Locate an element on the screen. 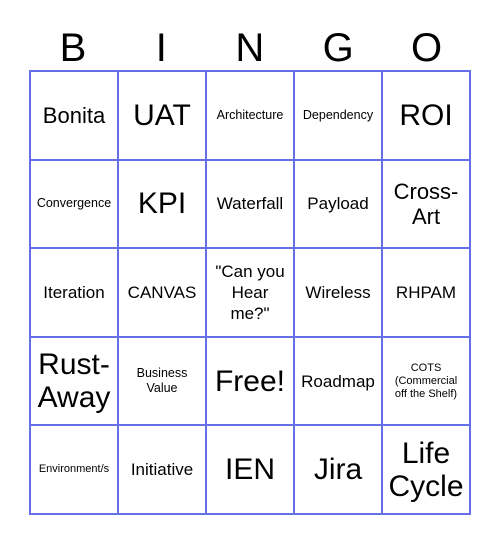 The width and height of the screenshot is (500, 544). bingo-cell: Bonita is located at coordinates (75, 116).